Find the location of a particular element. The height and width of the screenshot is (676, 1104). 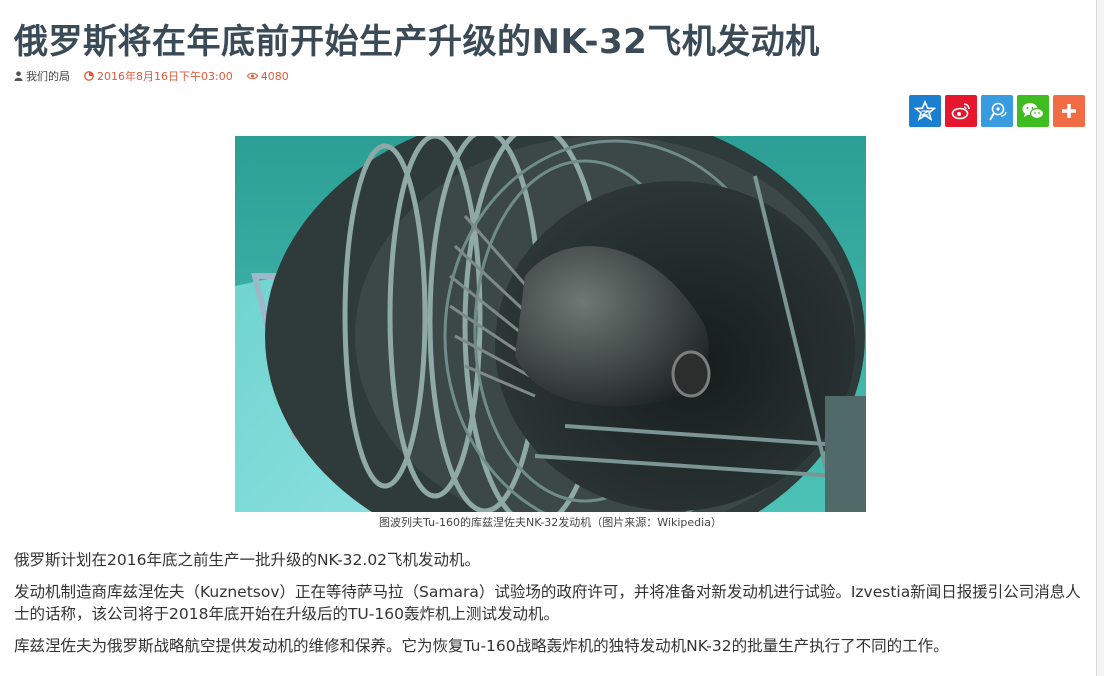

author-meta: 我们的局 is located at coordinates (42, 76).